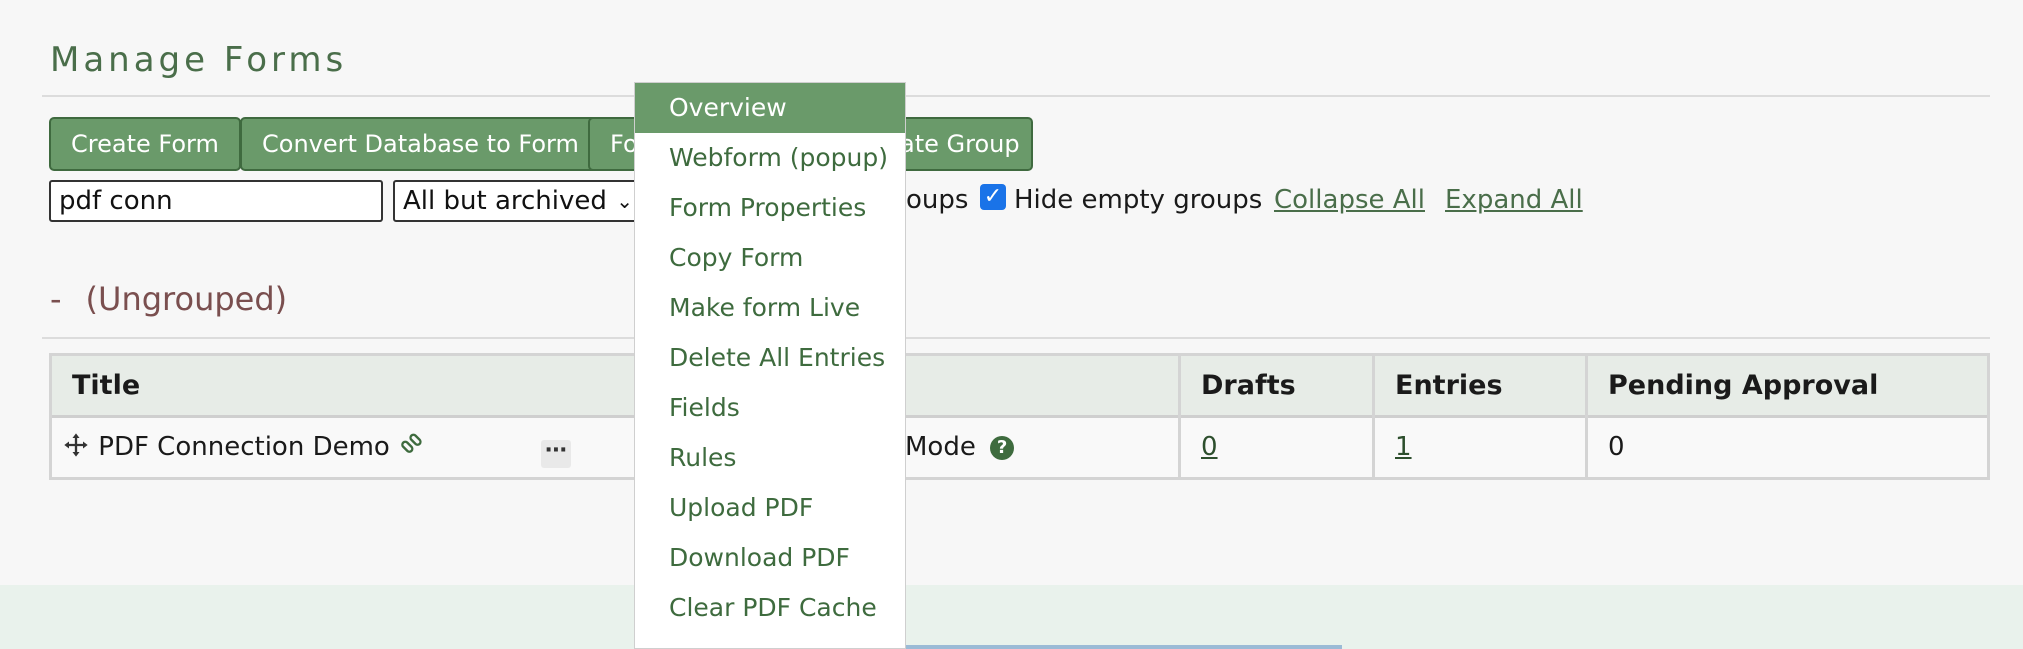  I want to click on form-title: PDF Connection Demo, so click(244, 447).